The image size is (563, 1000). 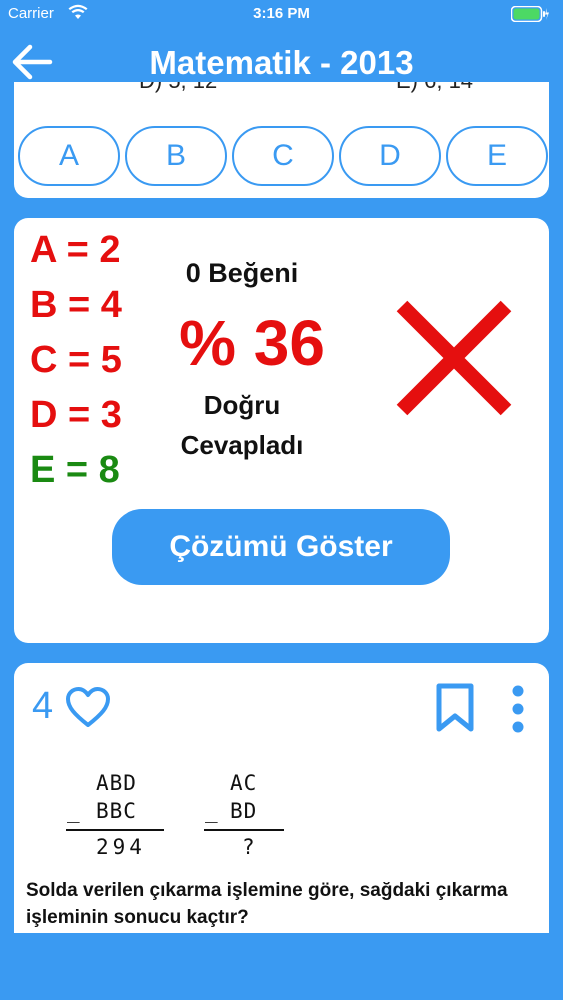 What do you see at coordinates (178, 88) in the screenshot?
I see `option-d-text: D) 5, 12` at bounding box center [178, 88].